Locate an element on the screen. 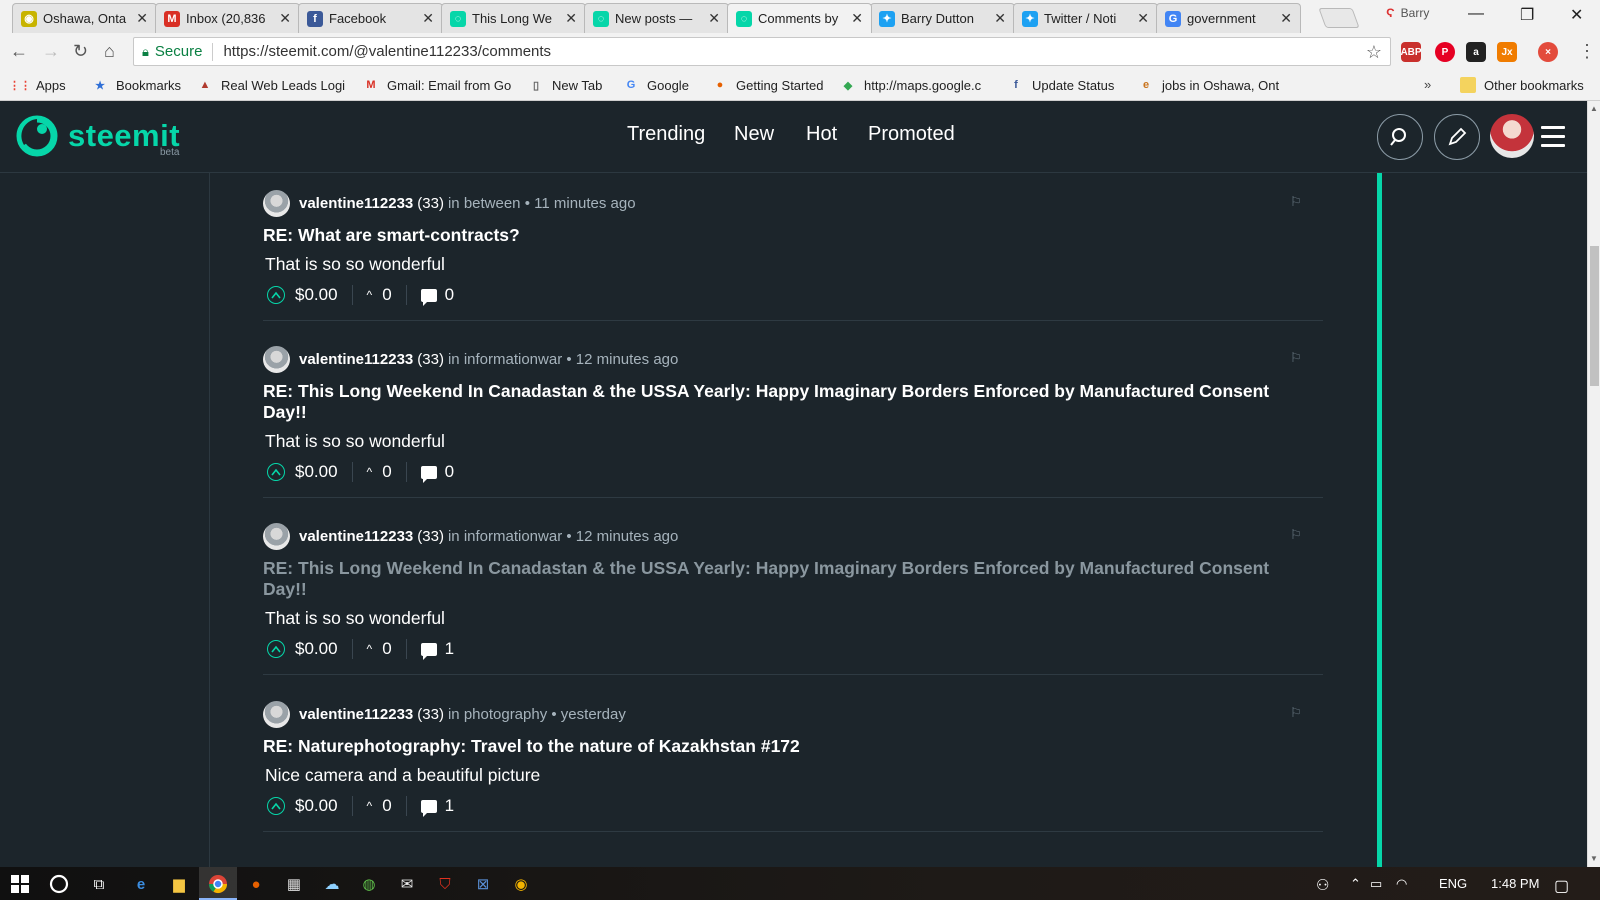 The height and width of the screenshot is (900, 1600). cortana-icon is located at coordinates (59, 884).